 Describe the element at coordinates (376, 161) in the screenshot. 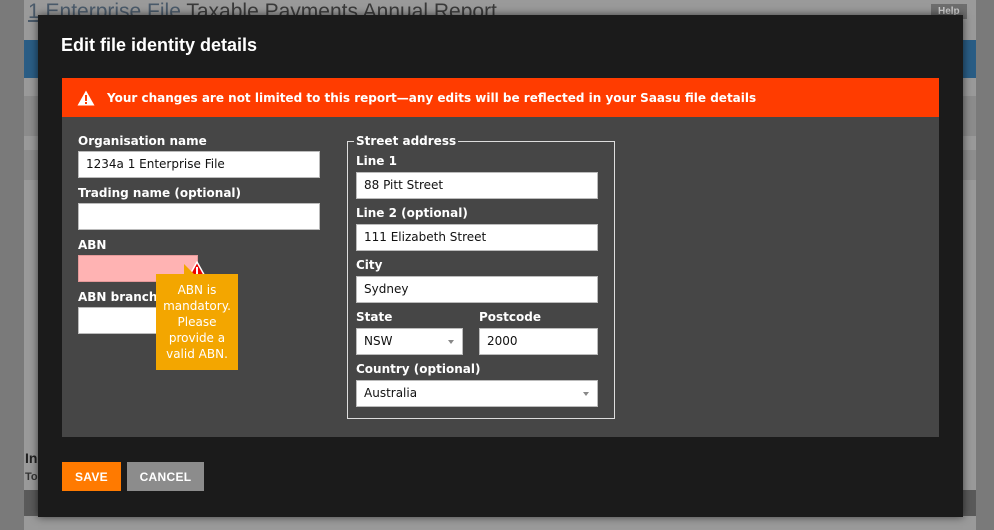

I see `line1-label: Line 1` at that location.